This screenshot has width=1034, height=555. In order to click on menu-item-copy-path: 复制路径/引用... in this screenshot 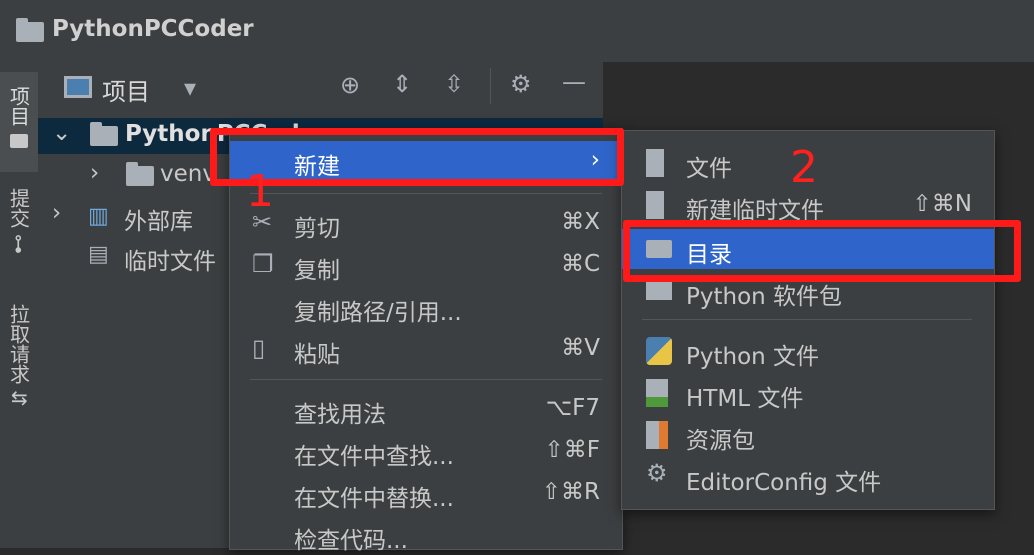, I will do `click(426, 307)`.